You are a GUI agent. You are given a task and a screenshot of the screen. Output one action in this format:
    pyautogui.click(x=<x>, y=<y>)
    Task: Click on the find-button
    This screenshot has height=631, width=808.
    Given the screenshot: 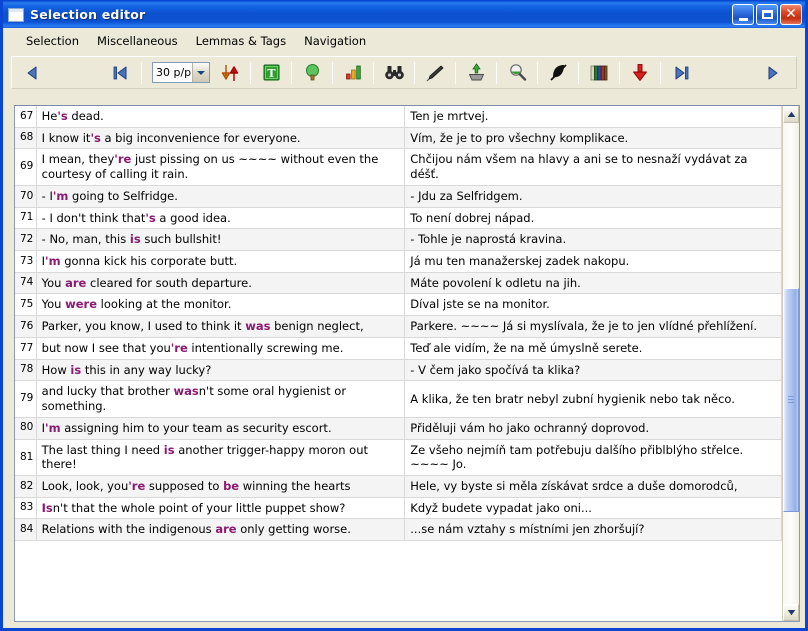 What is the action you would take?
    pyautogui.click(x=394, y=73)
    